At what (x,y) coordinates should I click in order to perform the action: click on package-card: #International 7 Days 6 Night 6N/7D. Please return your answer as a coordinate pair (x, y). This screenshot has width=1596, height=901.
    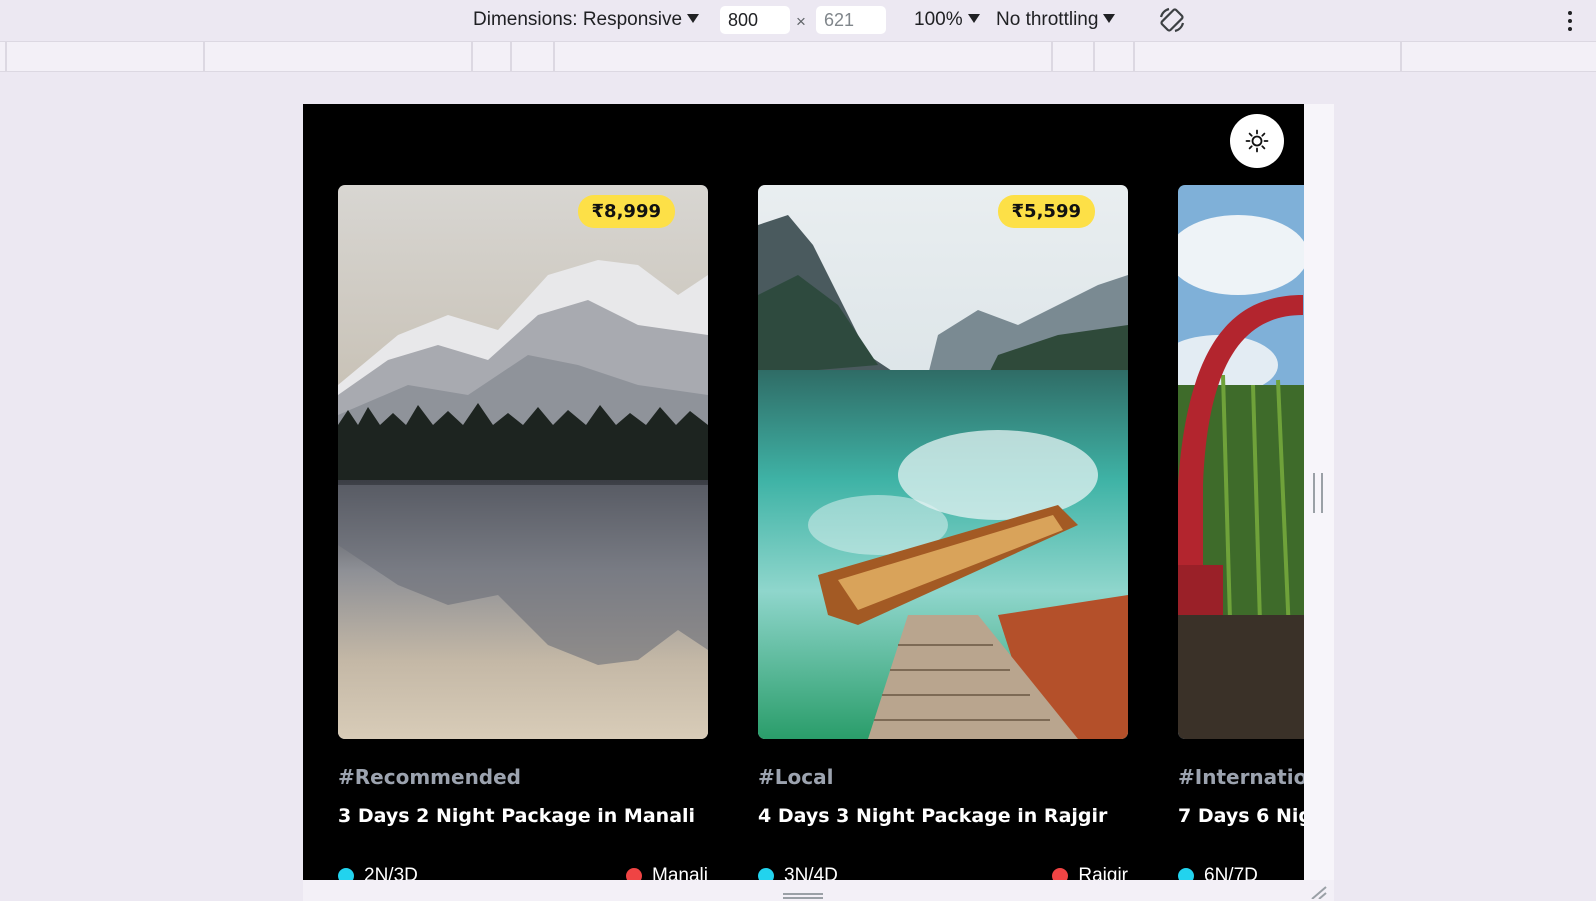
    Looking at the image, I should click on (1241, 532).